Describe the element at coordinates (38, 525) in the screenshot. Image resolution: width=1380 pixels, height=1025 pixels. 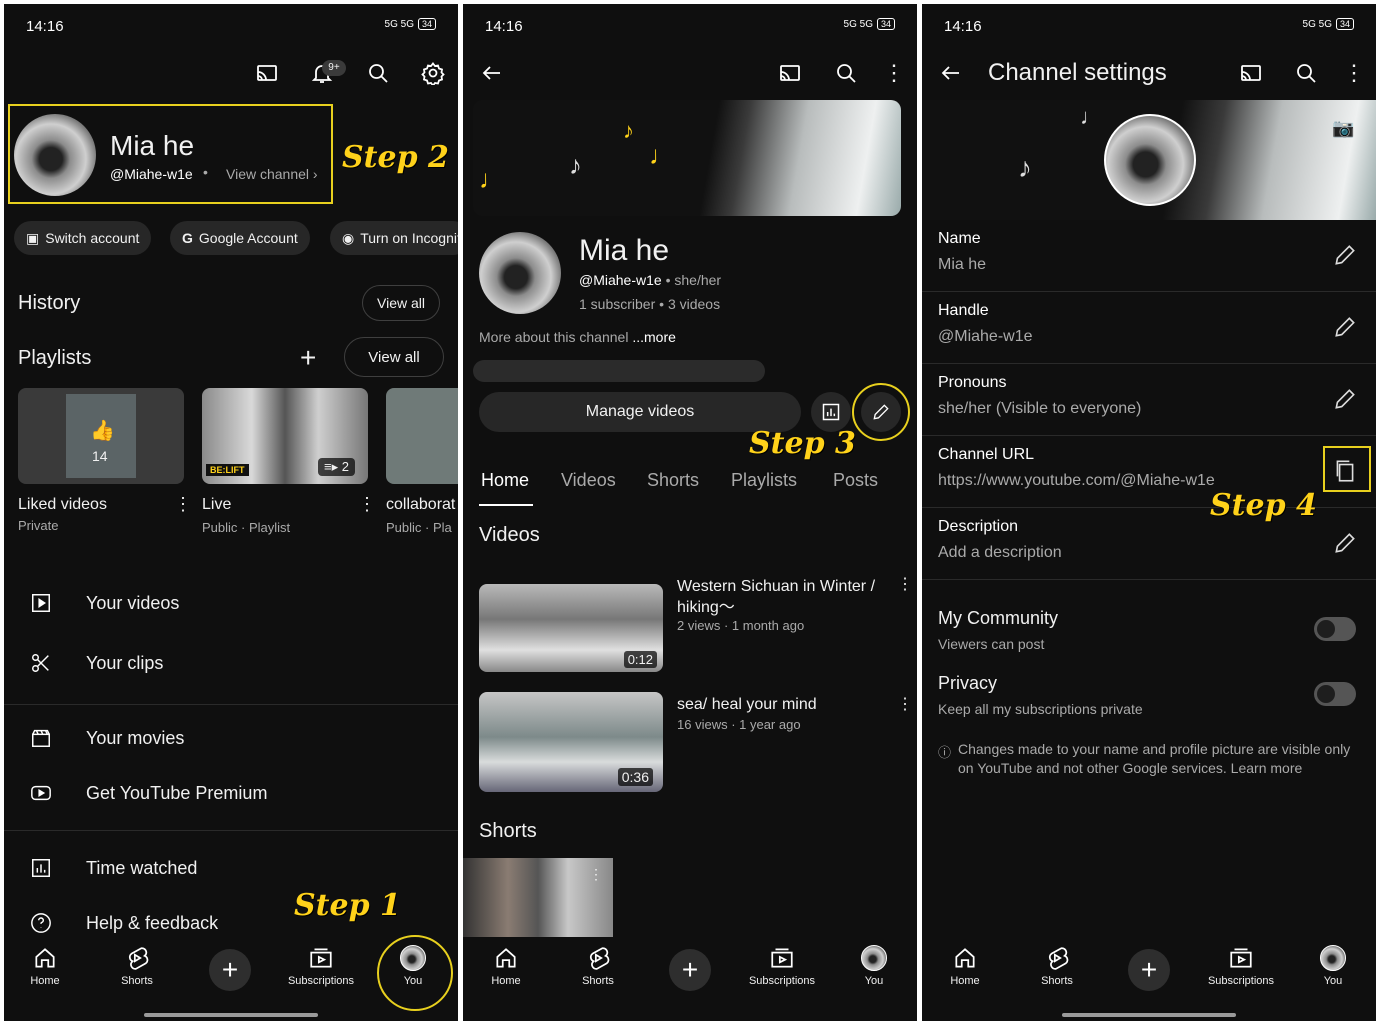
I see `playlist-meta: Private` at that location.